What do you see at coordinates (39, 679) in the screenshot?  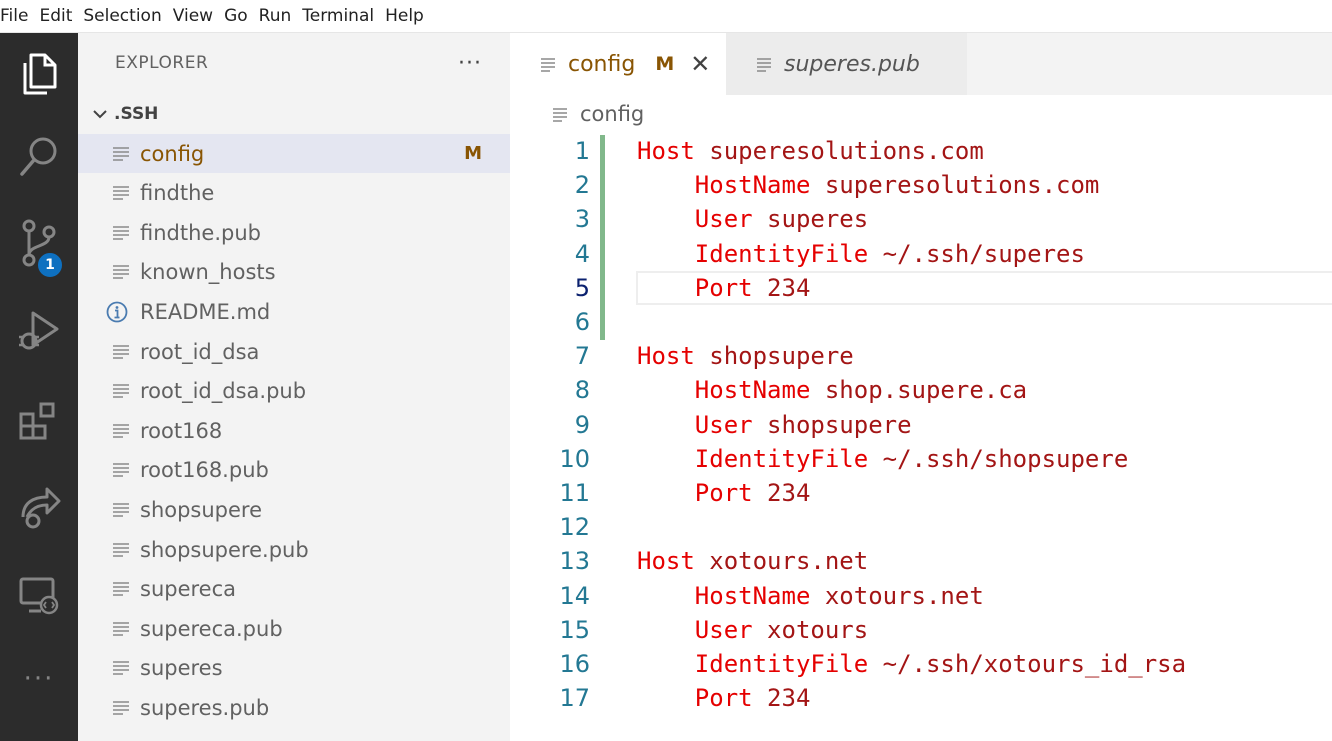 I see `more-activity-button: ···` at bounding box center [39, 679].